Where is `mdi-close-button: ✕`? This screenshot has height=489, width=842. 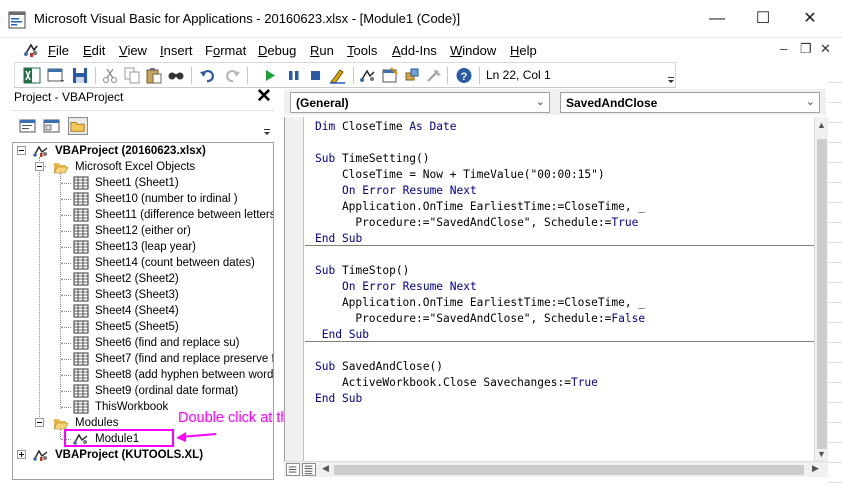 mdi-close-button: ✕ is located at coordinates (825, 49).